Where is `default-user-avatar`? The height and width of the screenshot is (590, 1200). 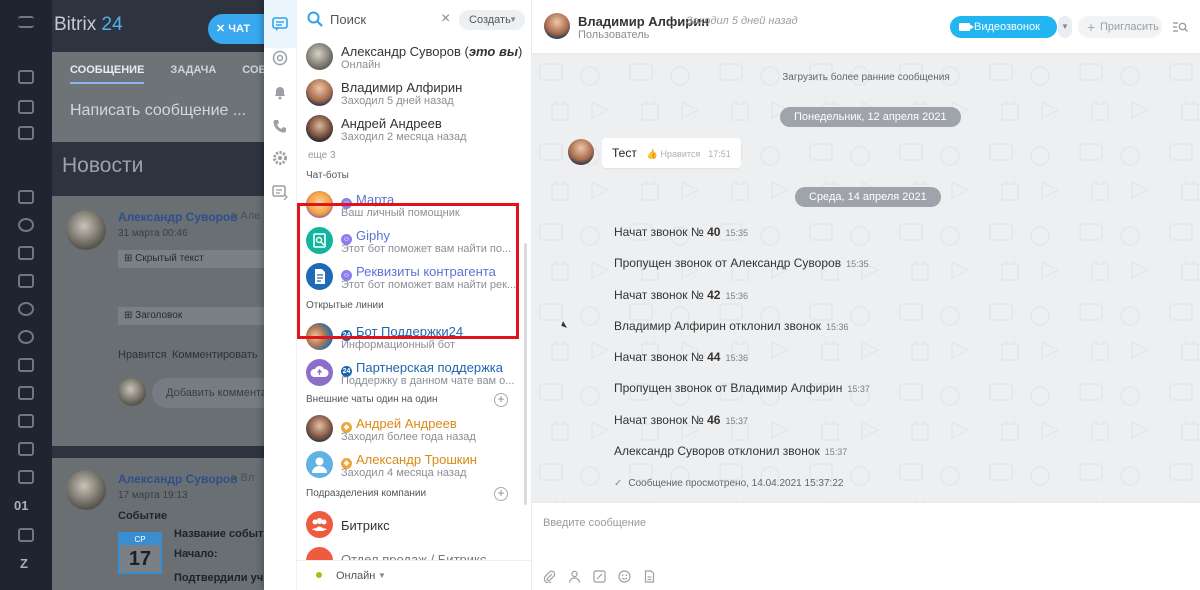 default-user-avatar is located at coordinates (319, 464).